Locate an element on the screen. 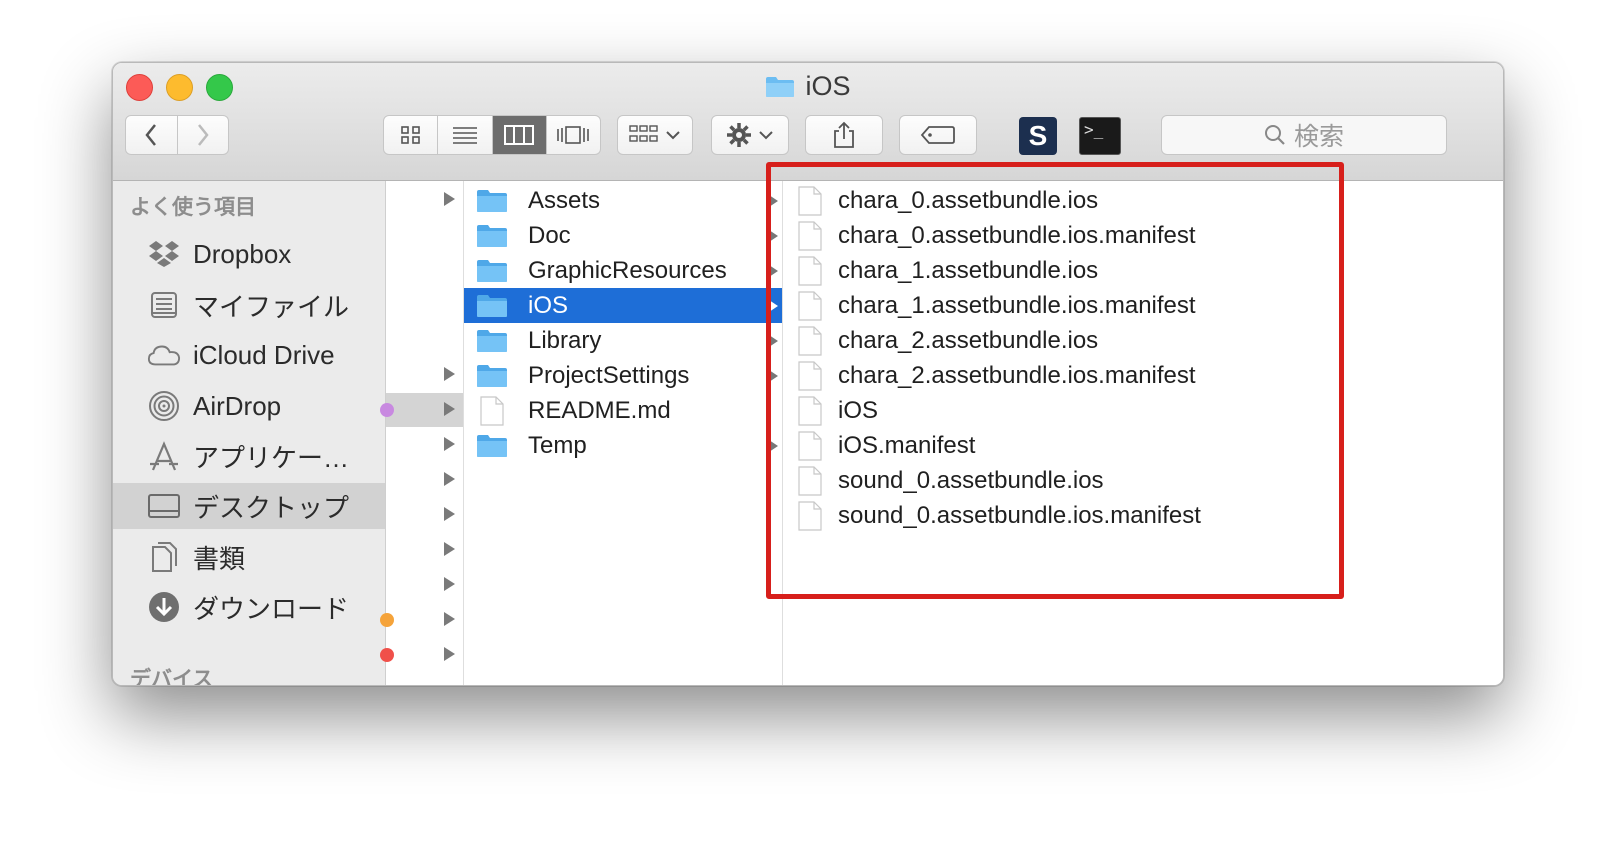  folder-name: Doc is located at coordinates (549, 235).